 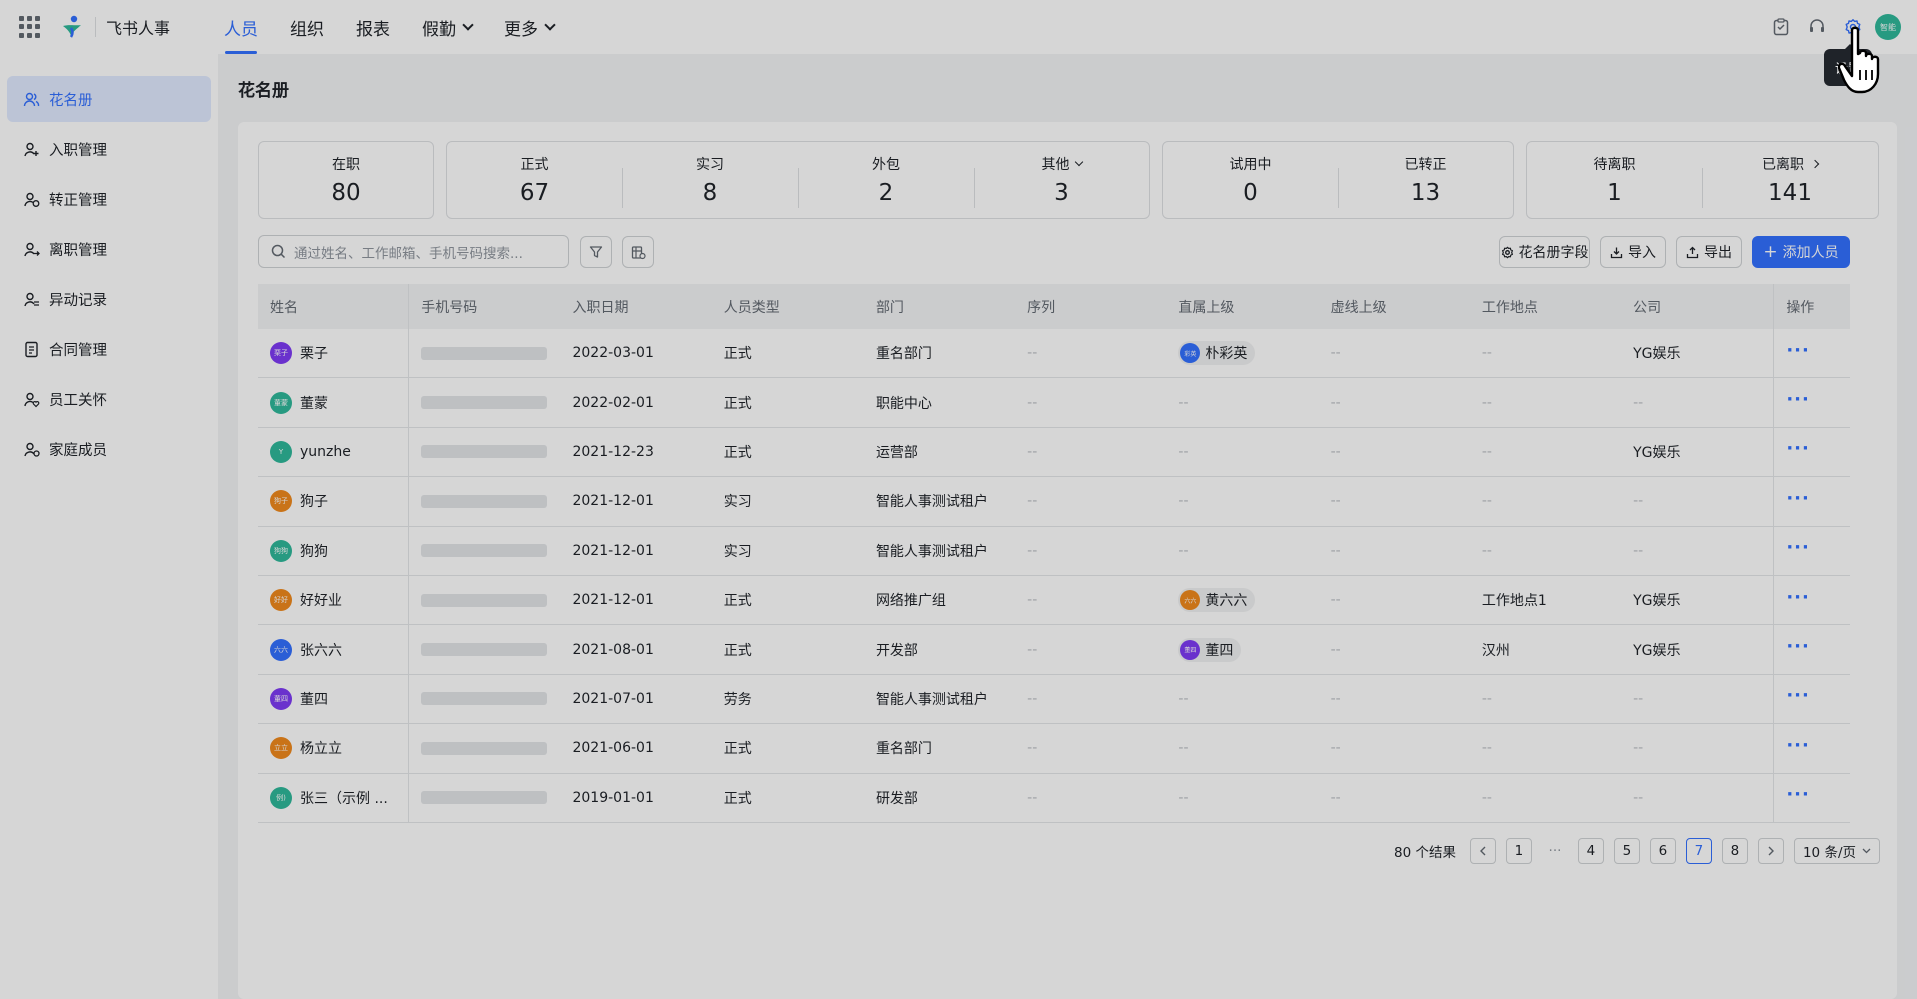 I want to click on sidebar-item-confirmation: 转正管理, so click(x=109, y=199).